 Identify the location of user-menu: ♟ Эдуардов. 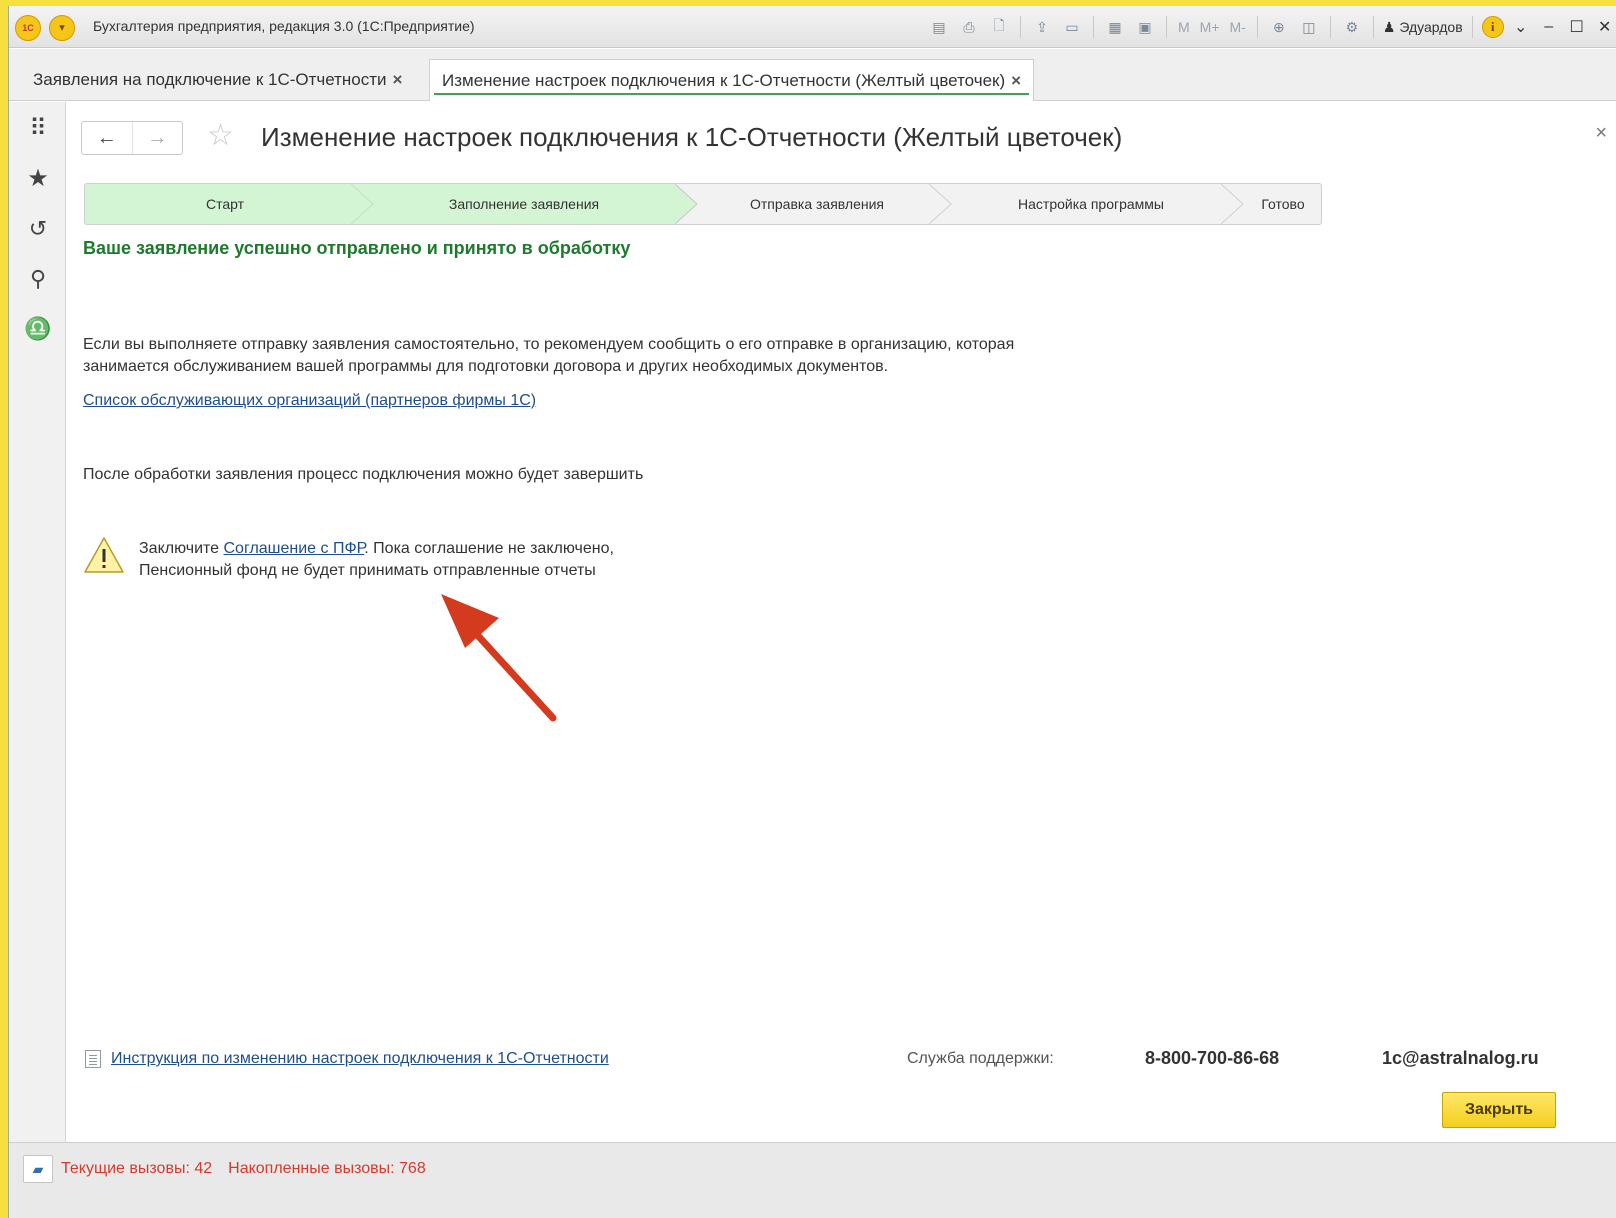
(1423, 27).